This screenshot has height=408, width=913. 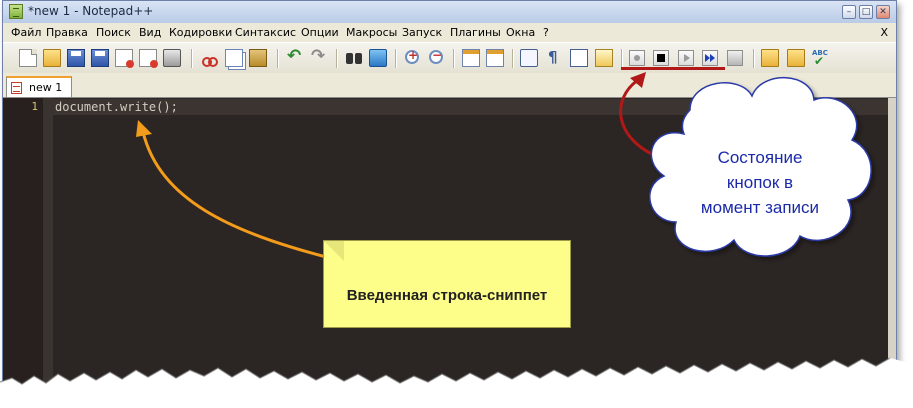 I want to click on function-list-icon, so click(x=796, y=58).